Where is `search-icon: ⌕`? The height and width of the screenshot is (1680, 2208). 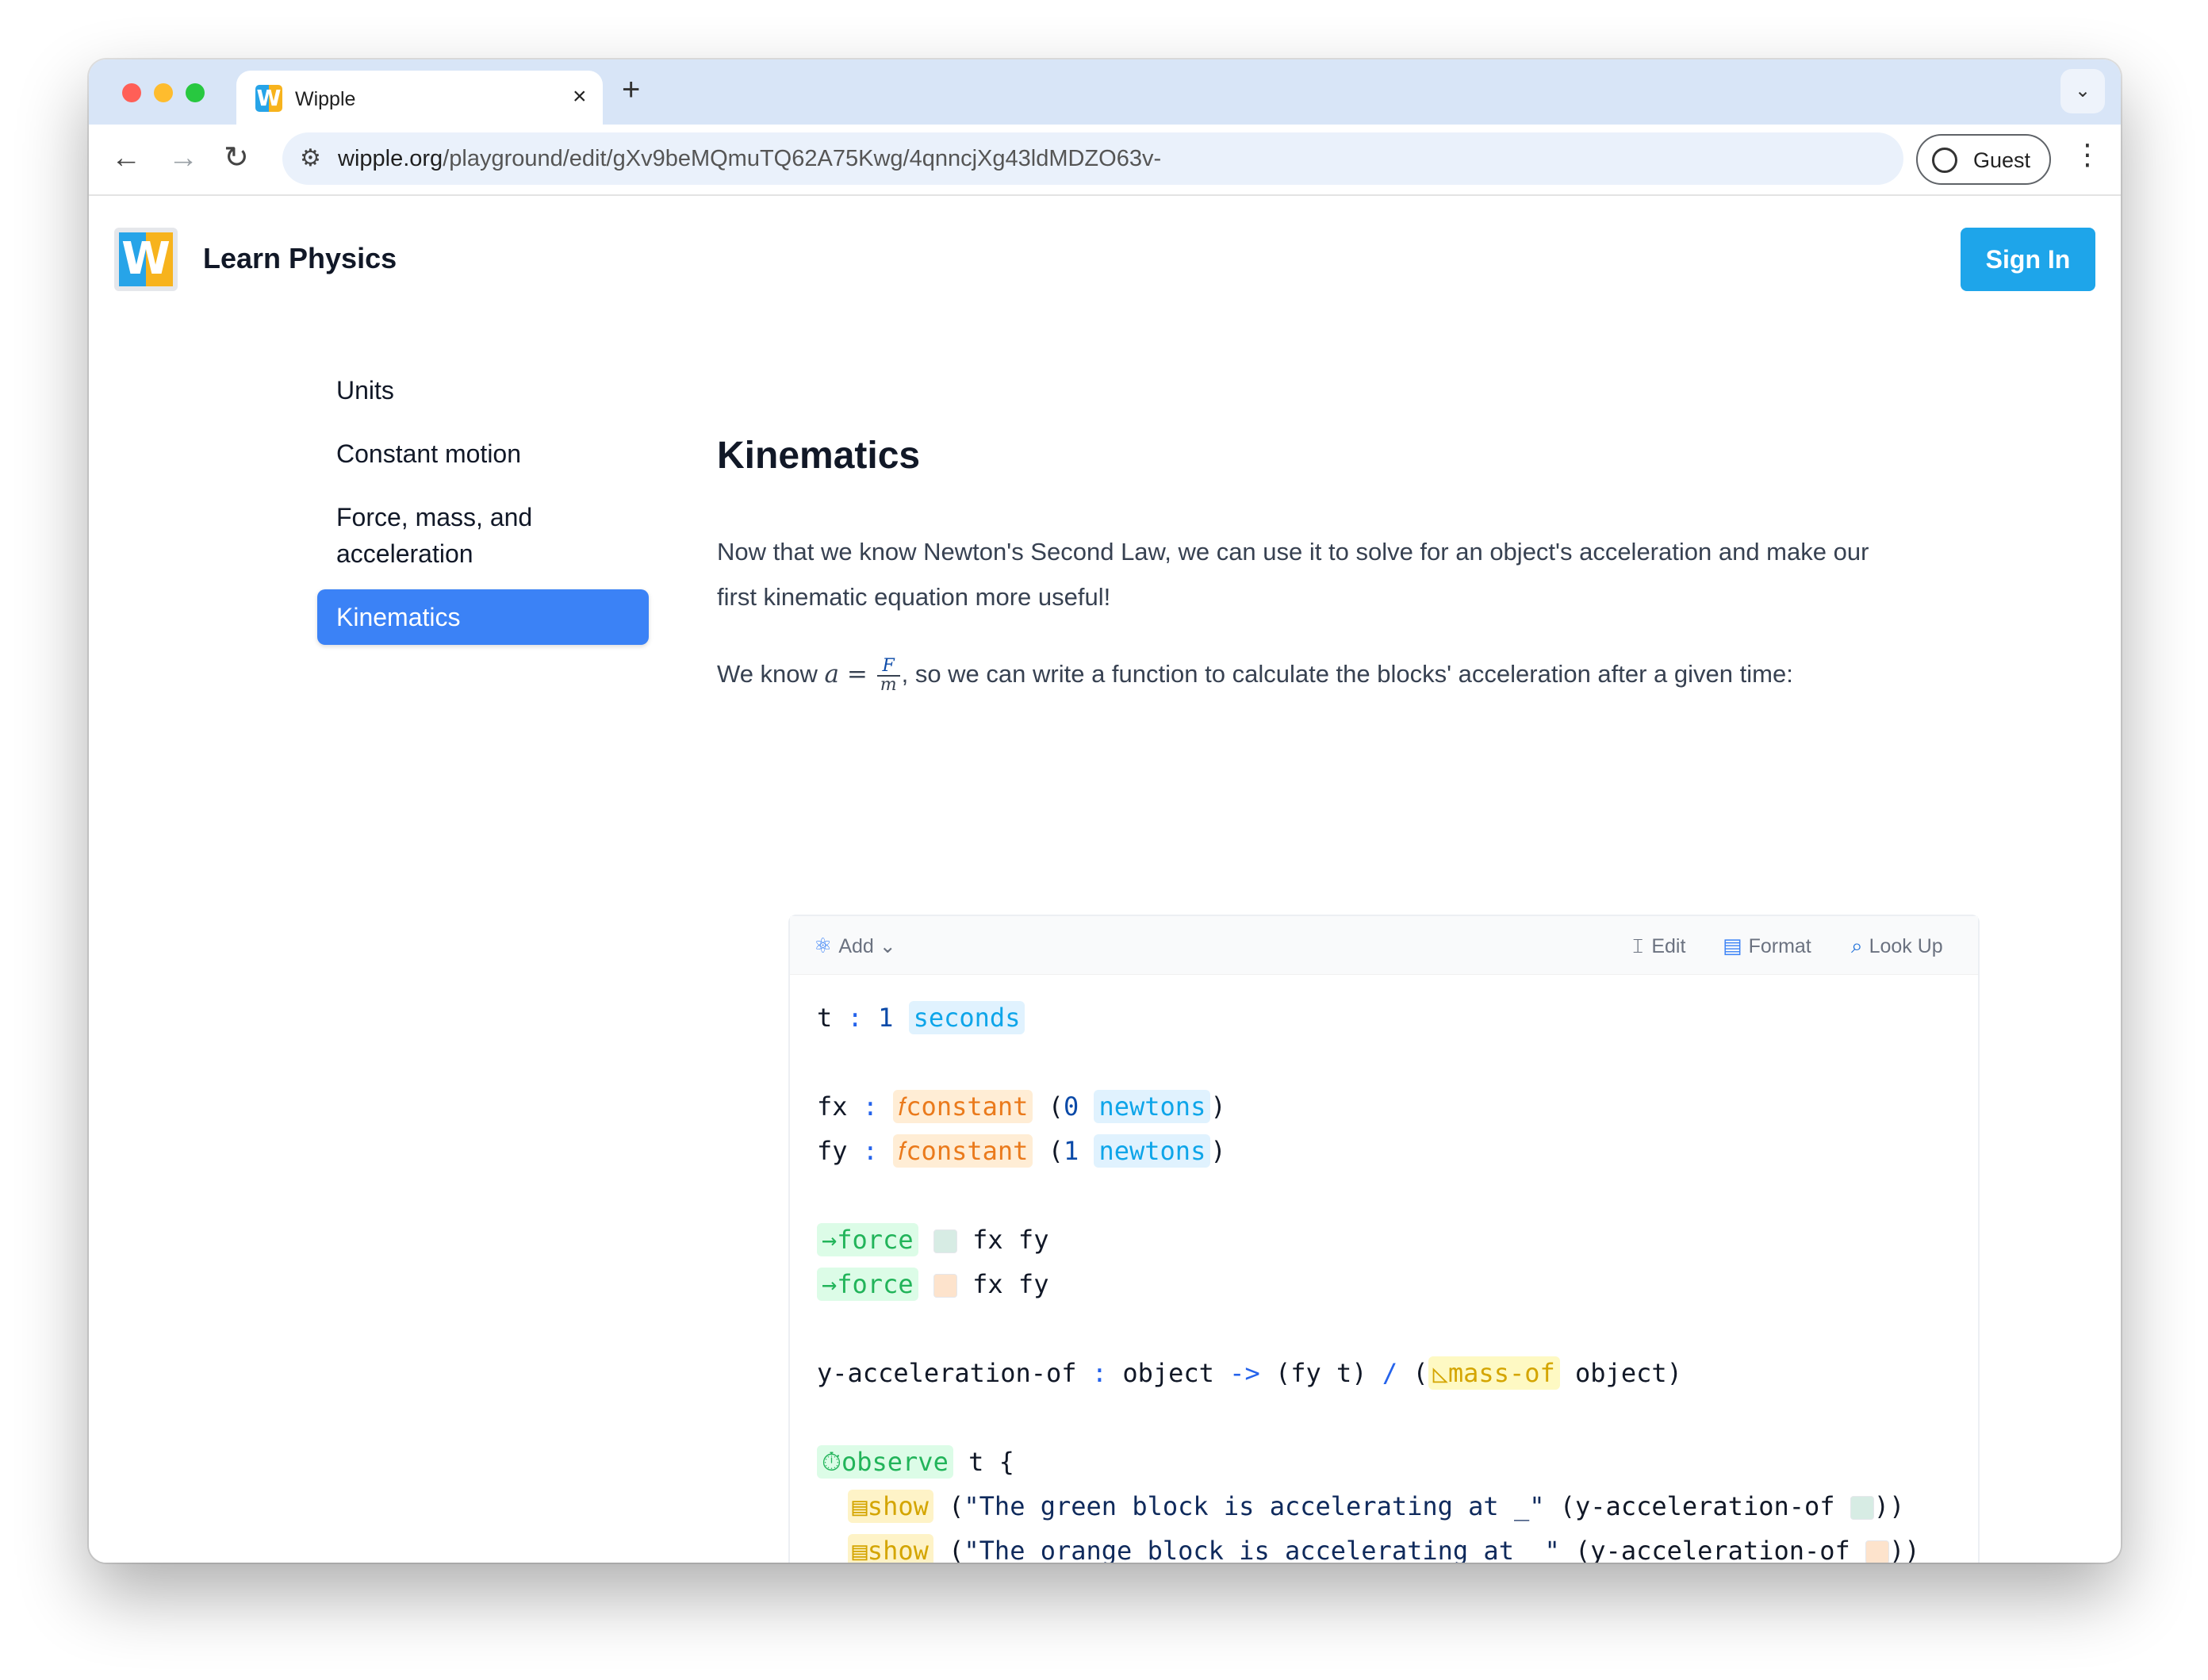 search-icon: ⌕ is located at coordinates (1857, 945).